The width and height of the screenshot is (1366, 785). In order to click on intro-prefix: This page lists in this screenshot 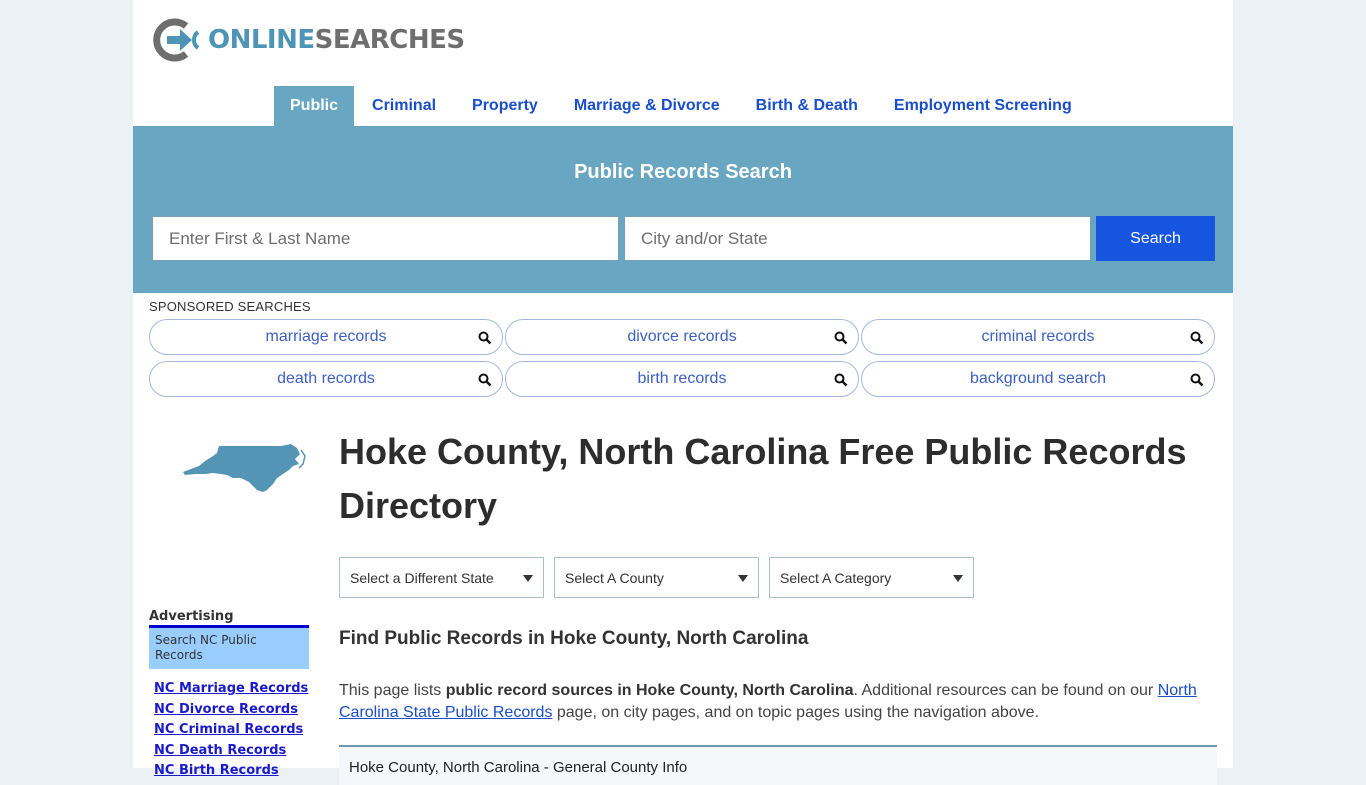, I will do `click(392, 690)`.